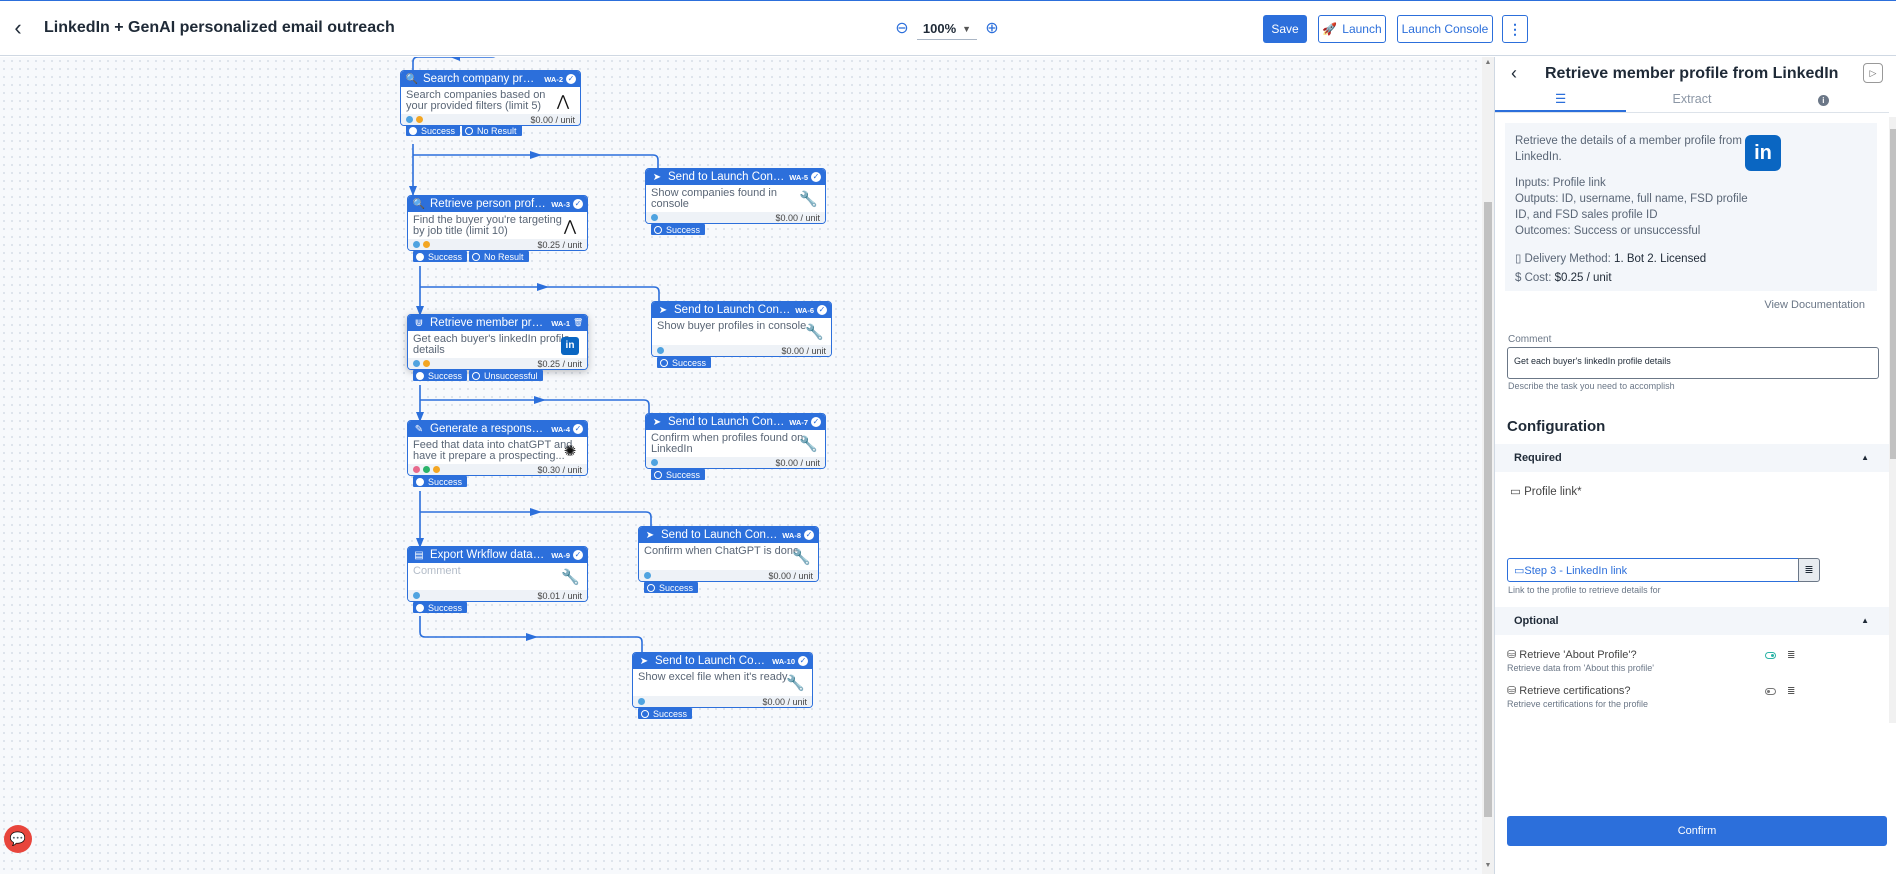  I want to click on about-profile-toggle, so click(1770, 655).